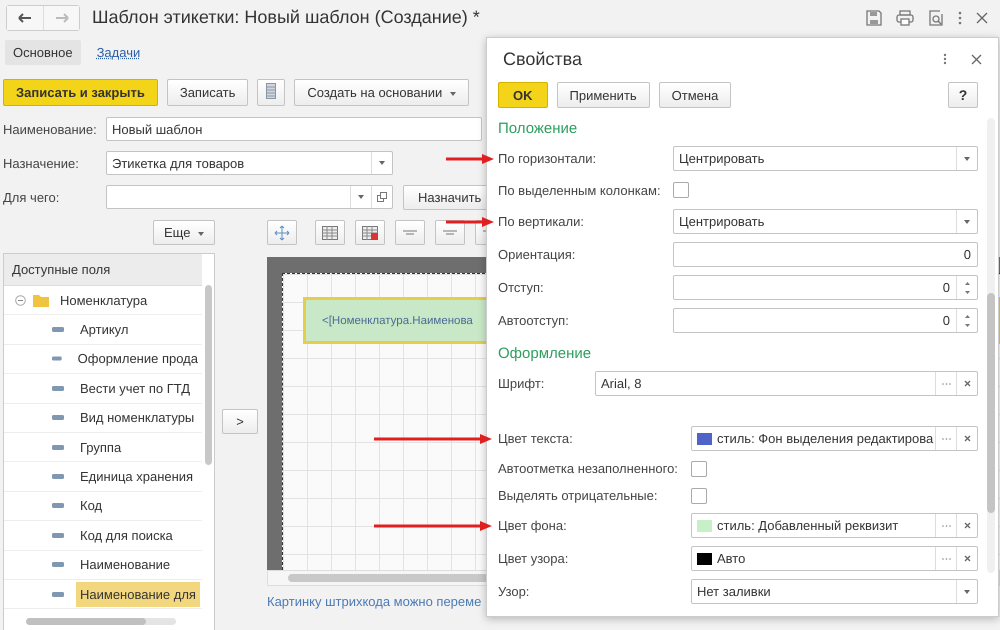 The height and width of the screenshot is (630, 1000). Describe the element at coordinates (580, 190) in the screenshot. I see `property-label: По выделенным колонкам:` at that location.